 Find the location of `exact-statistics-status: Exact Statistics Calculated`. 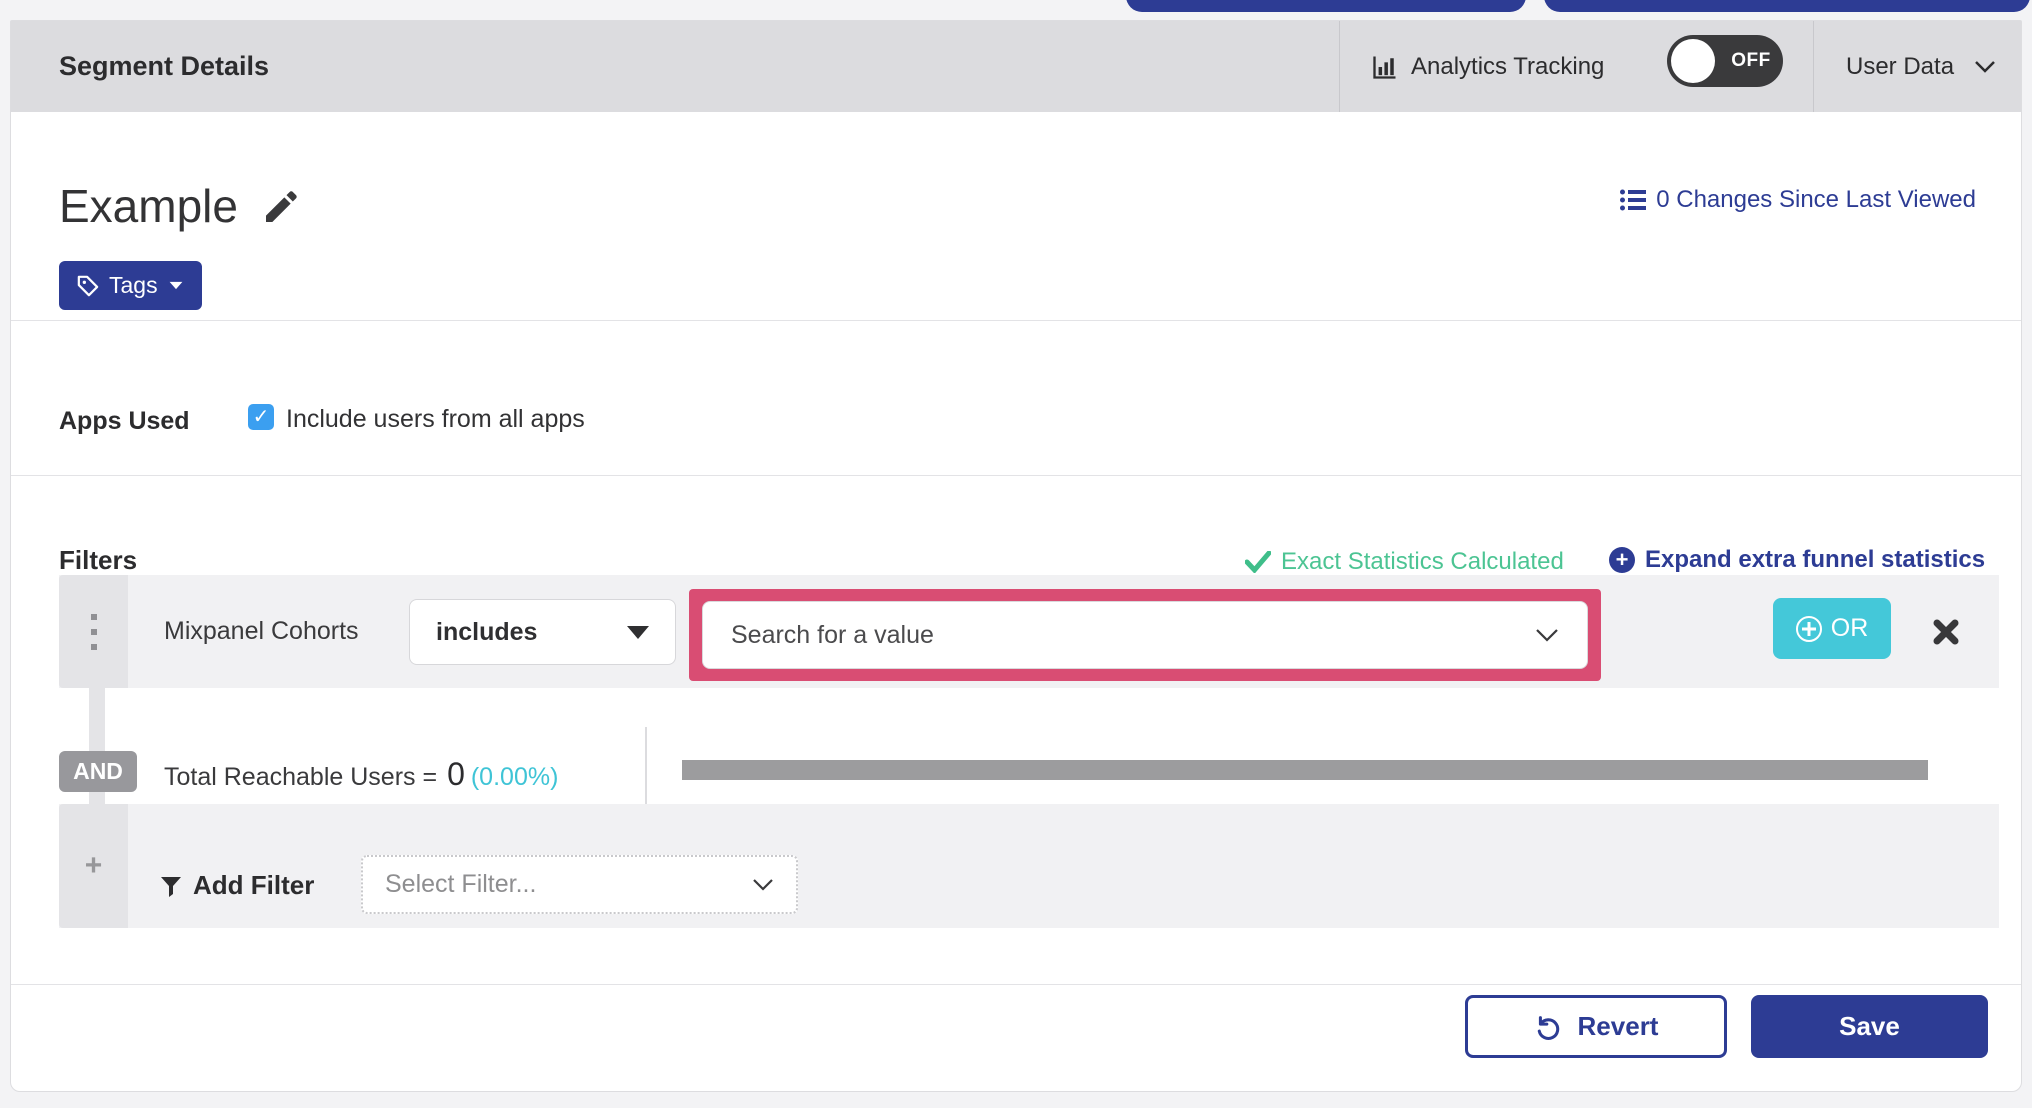

exact-statistics-status: Exact Statistics Calculated is located at coordinates (1404, 562).